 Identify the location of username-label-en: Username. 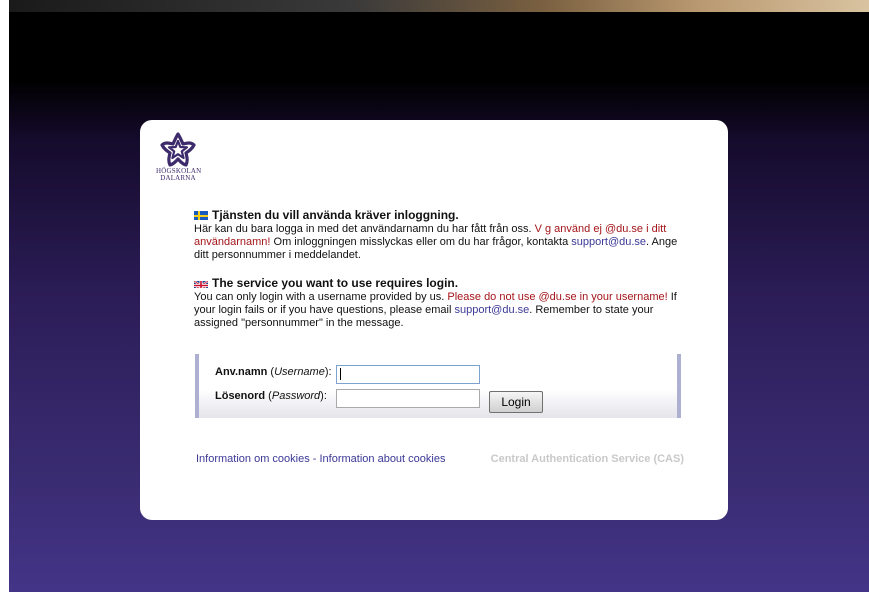
(299, 372).